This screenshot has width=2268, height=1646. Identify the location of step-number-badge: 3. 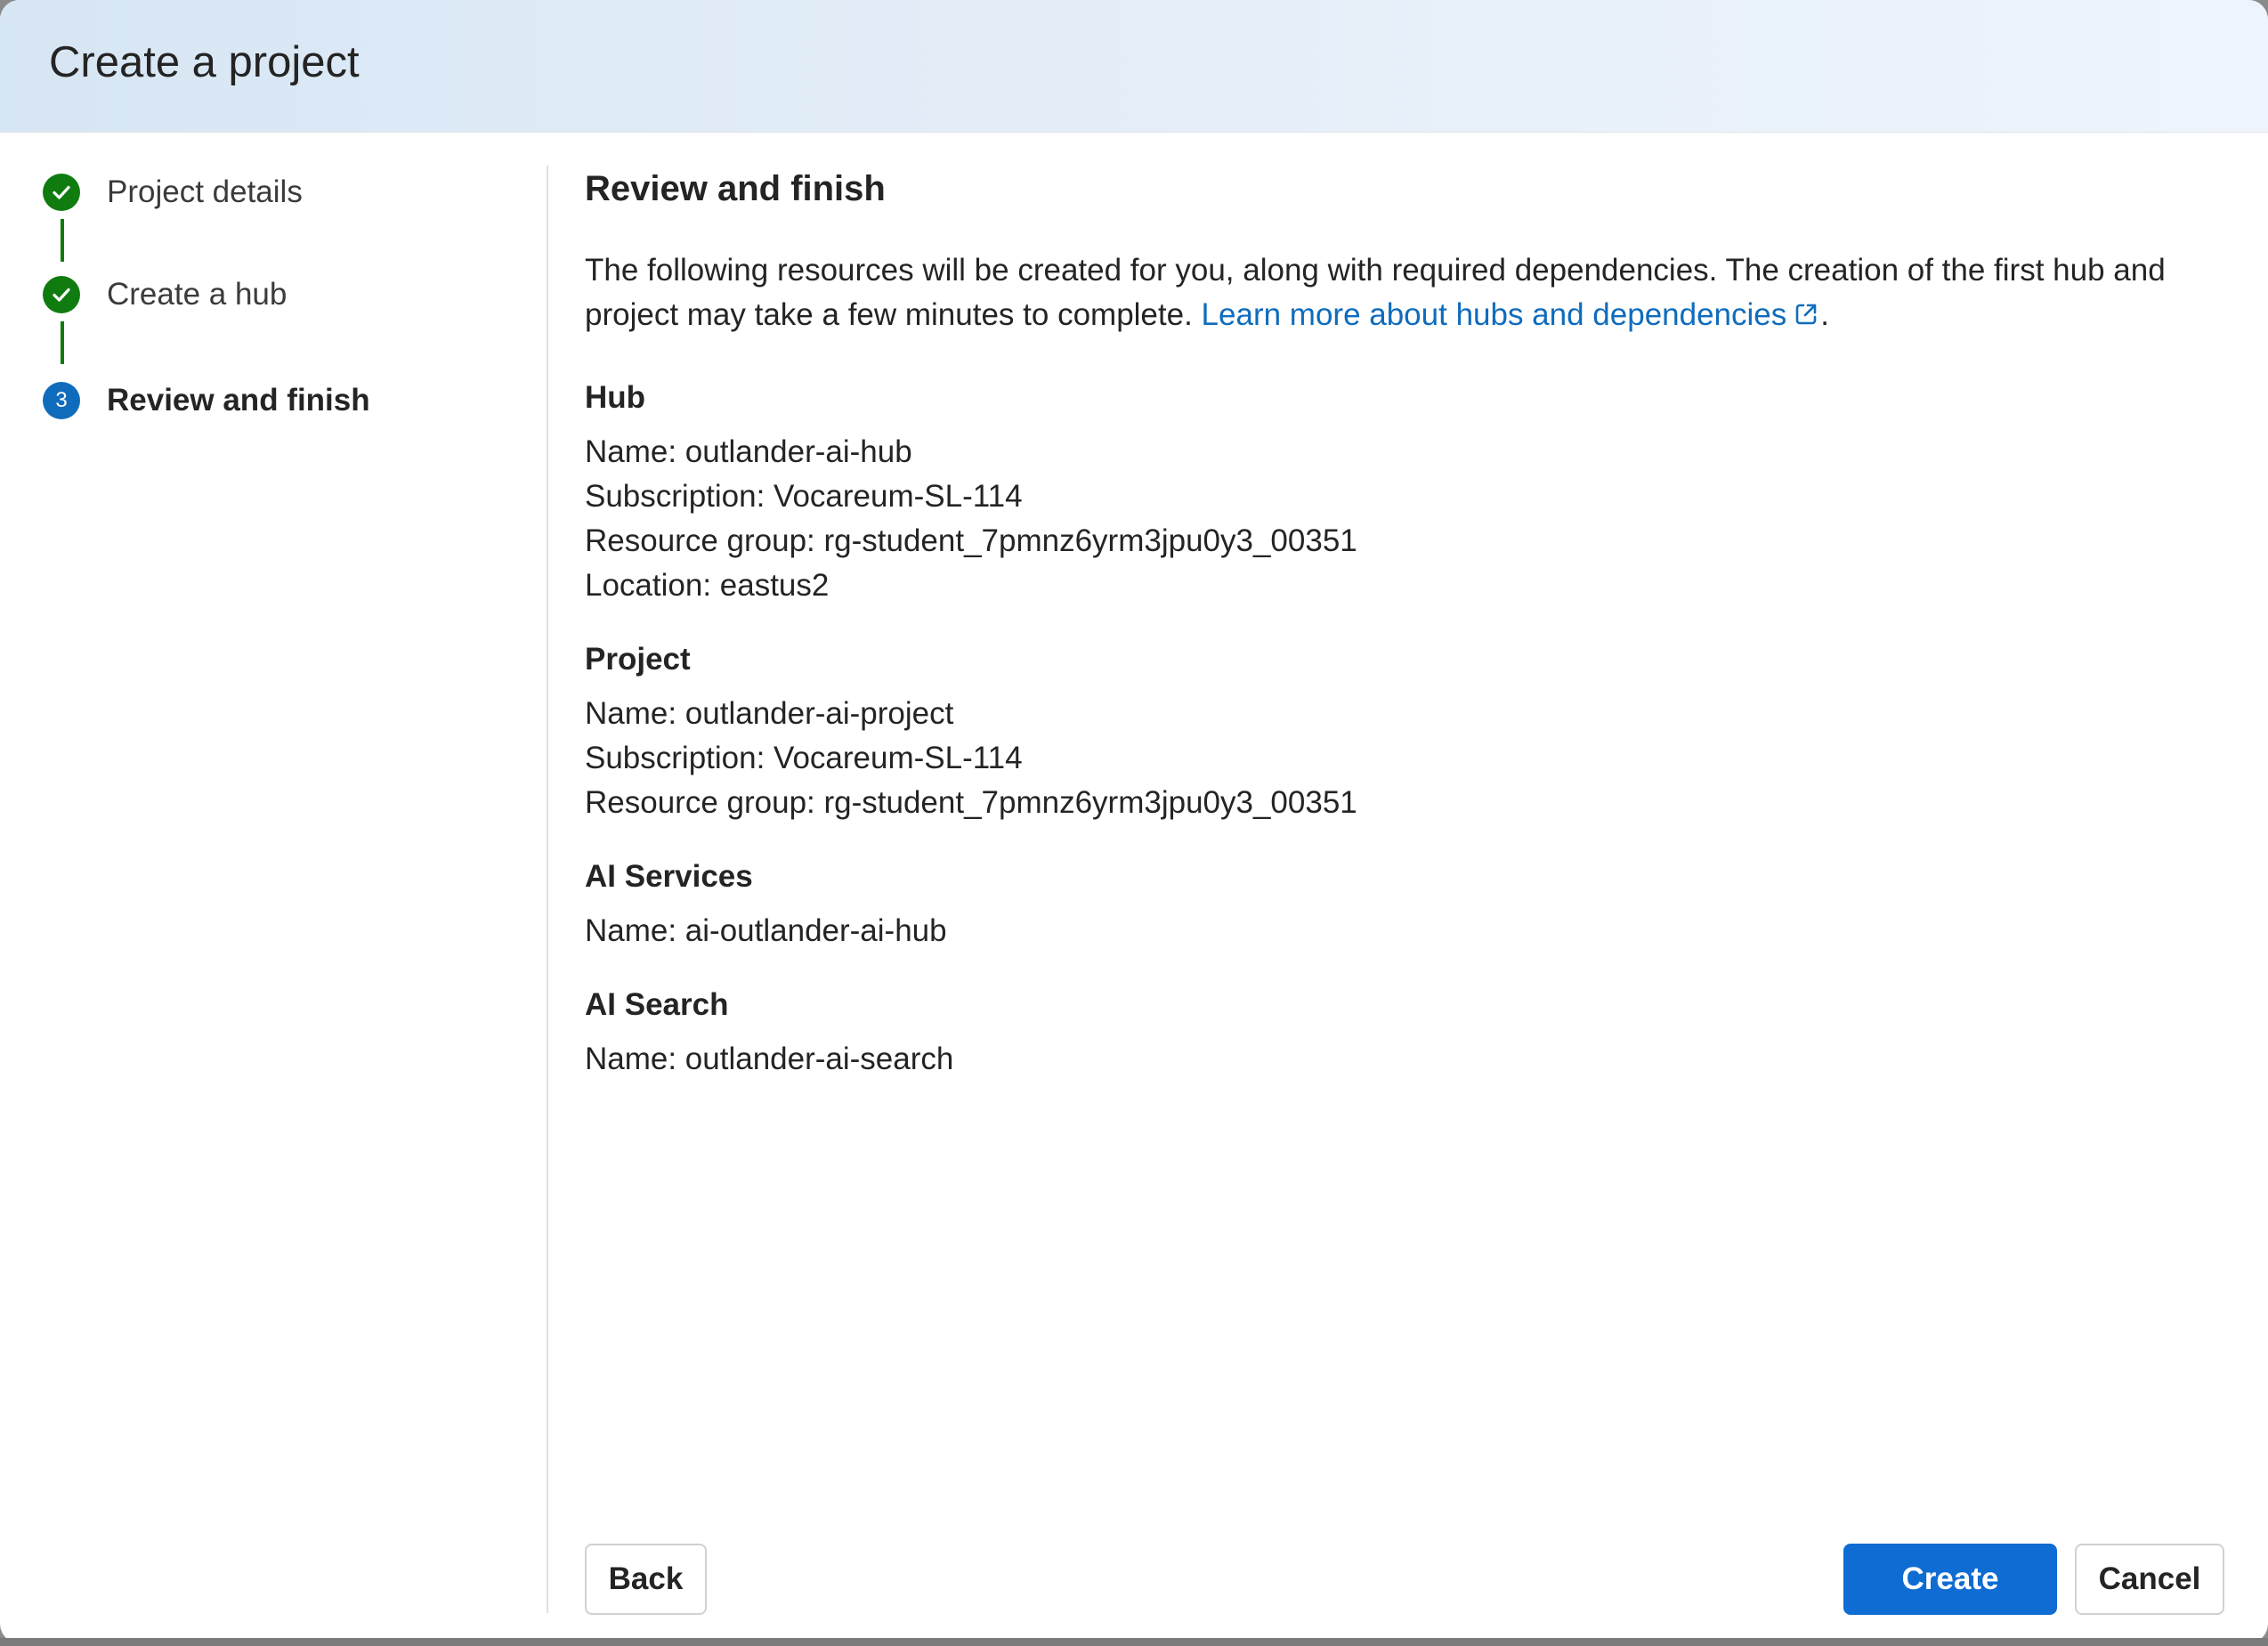
(61, 400).